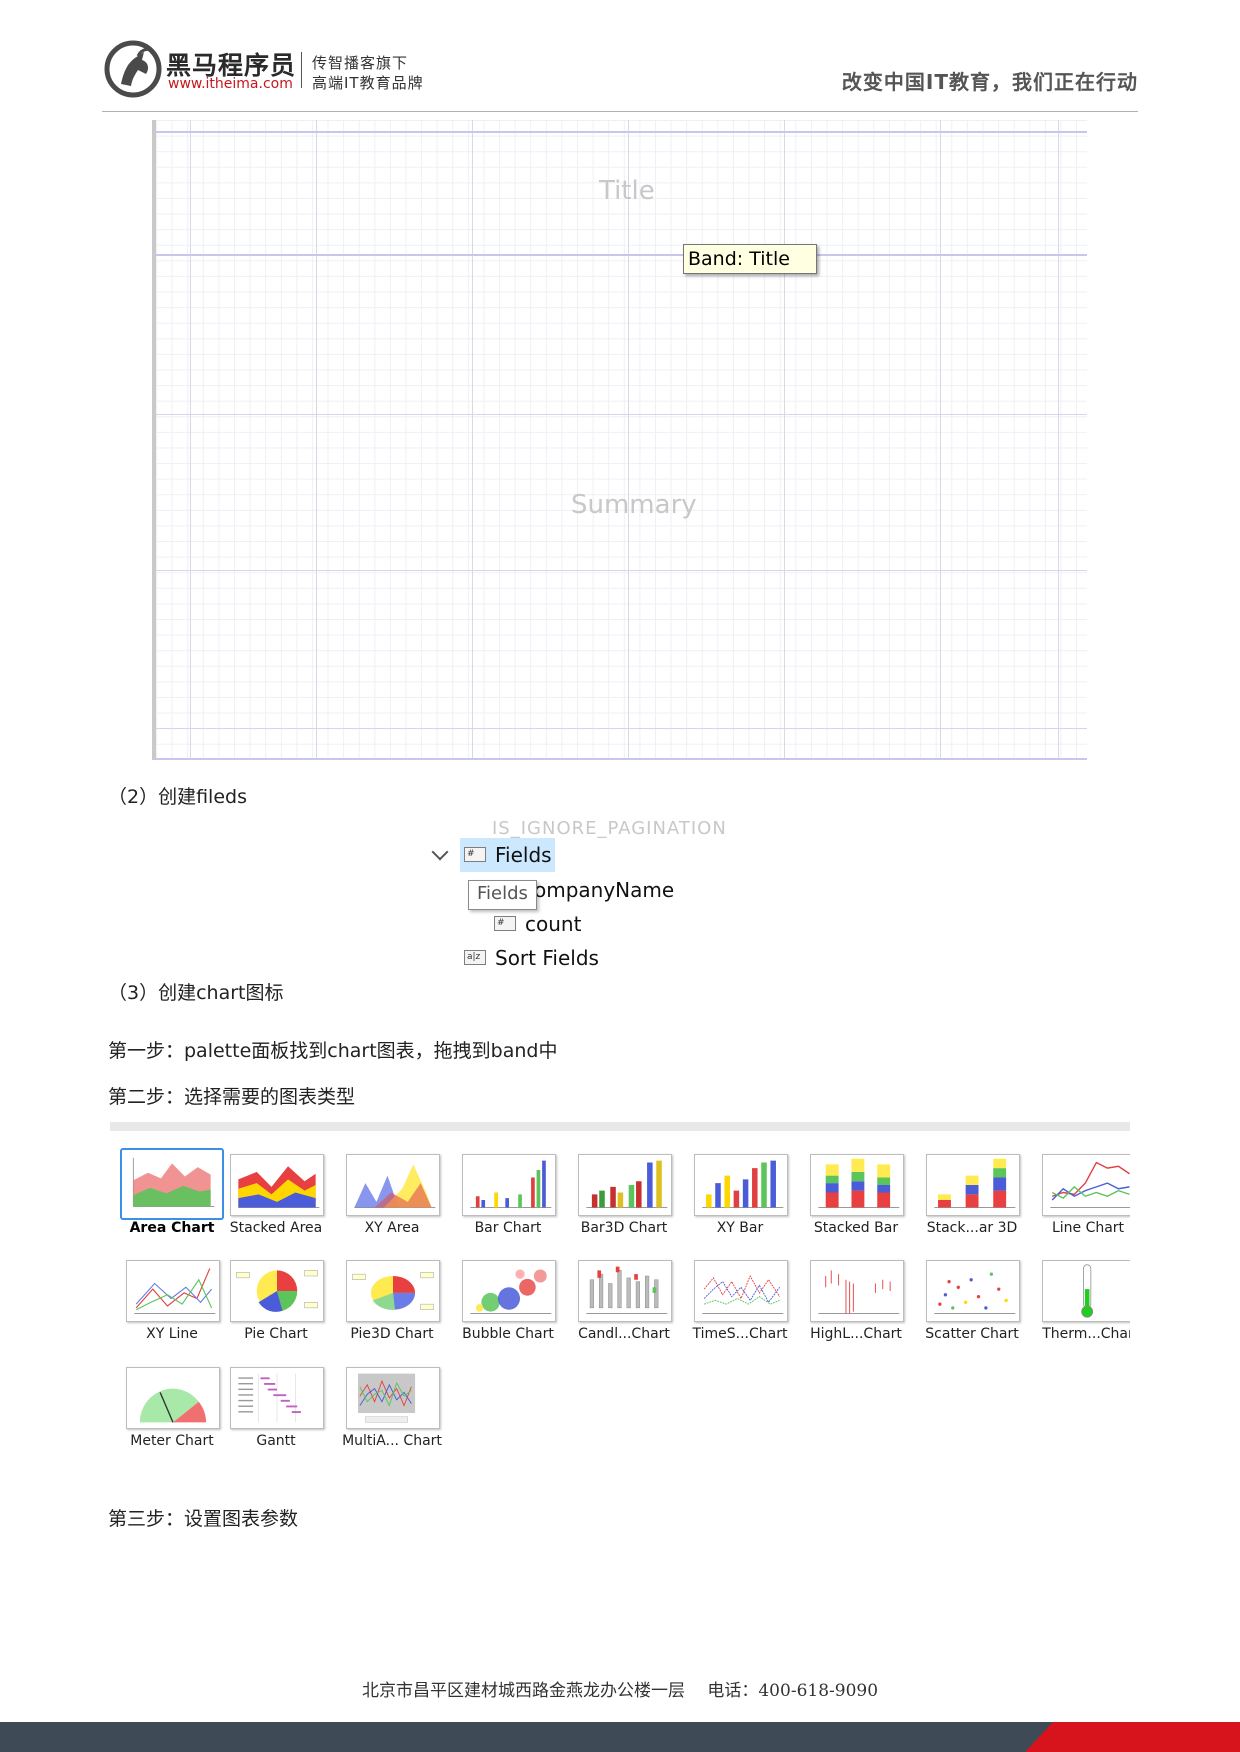 This screenshot has width=1240, height=1752. Describe the element at coordinates (973, 1291) in the screenshot. I see `scatter-chart-icon` at that location.